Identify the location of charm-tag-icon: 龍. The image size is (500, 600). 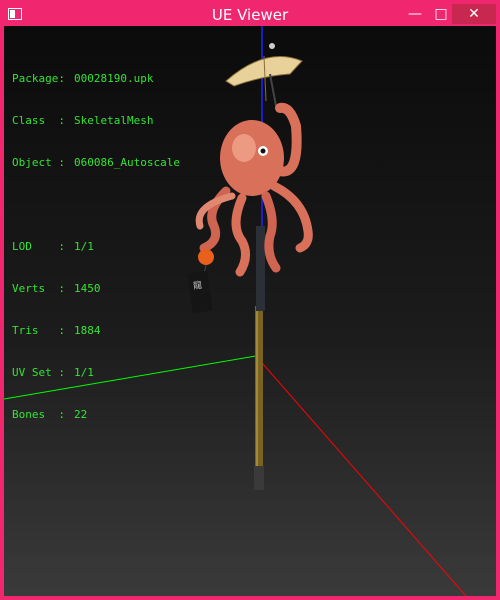
(200, 281).